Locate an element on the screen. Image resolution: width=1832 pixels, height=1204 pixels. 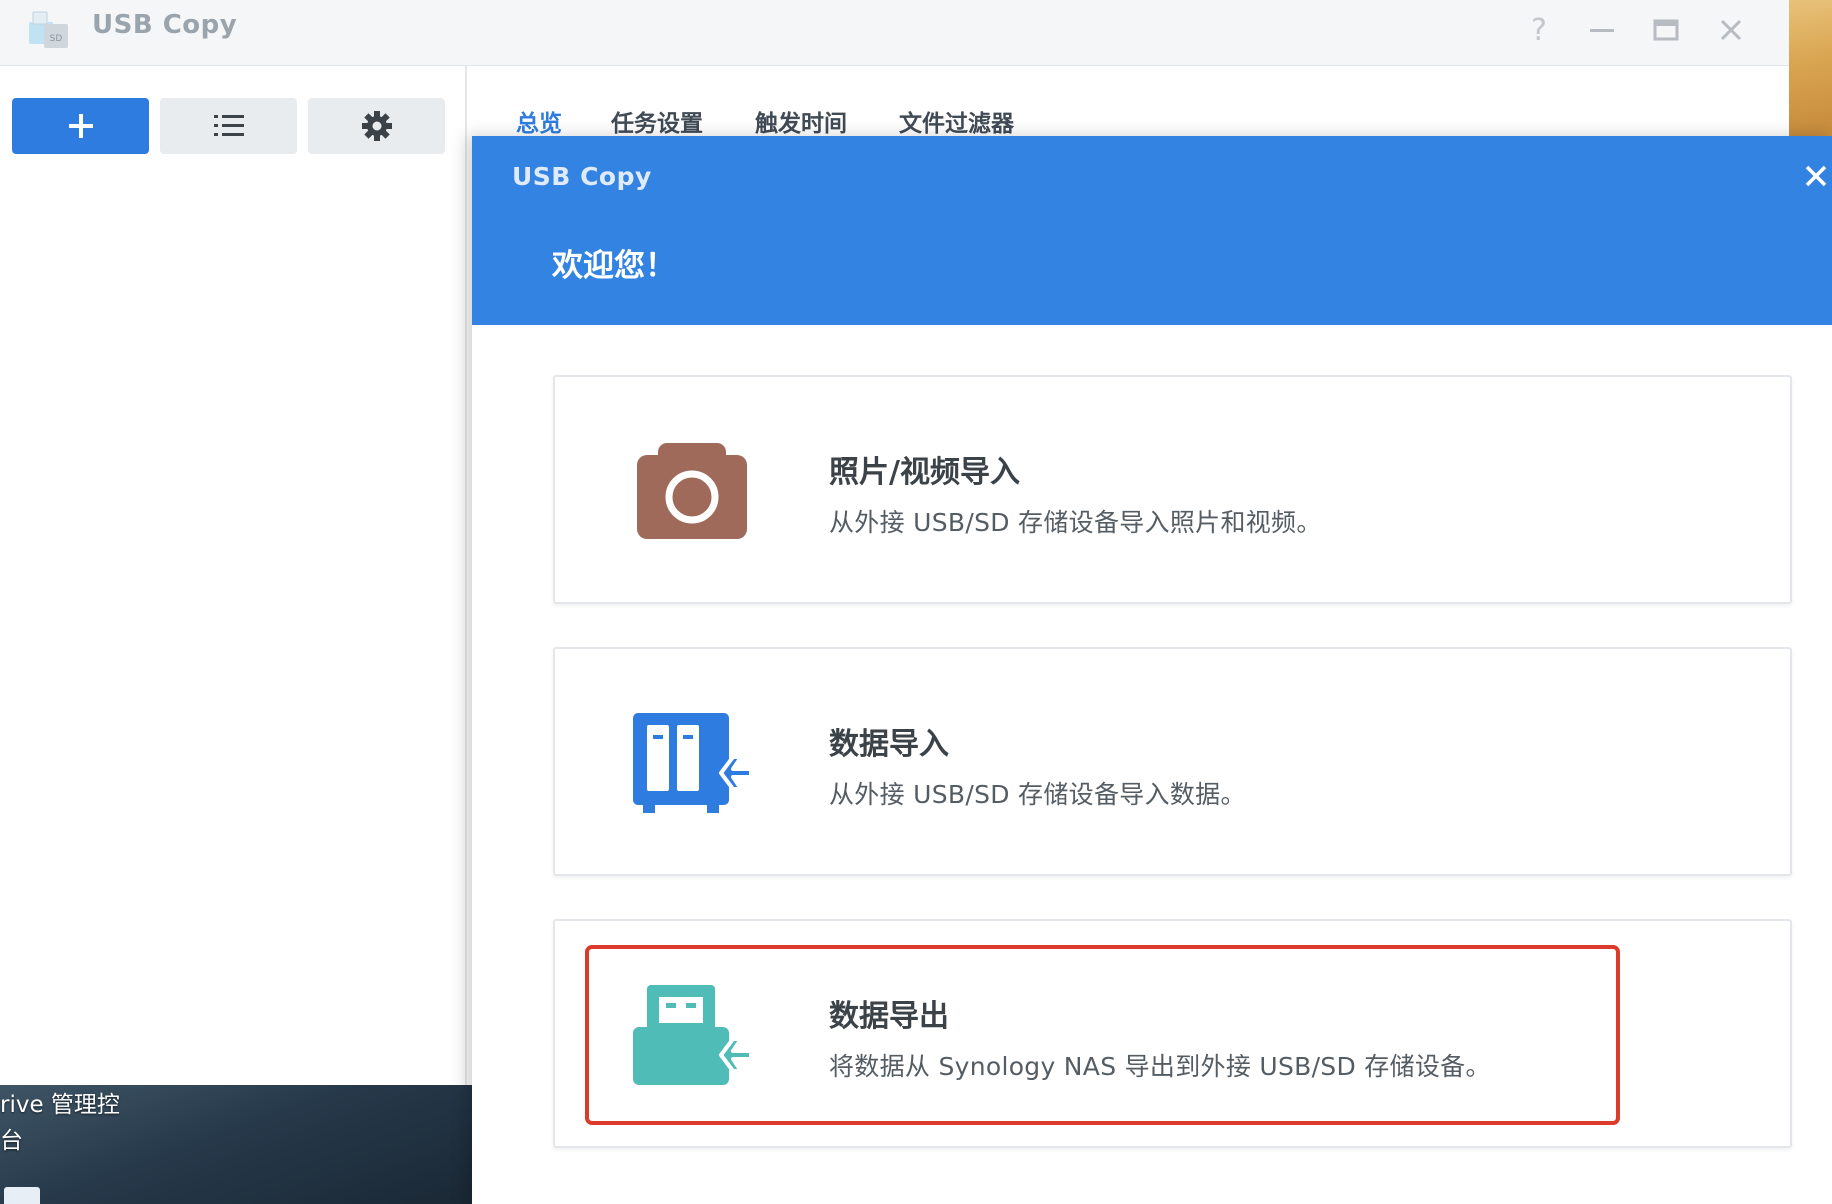
usb-copy-app-icon: SD is located at coordinates (48, 29).